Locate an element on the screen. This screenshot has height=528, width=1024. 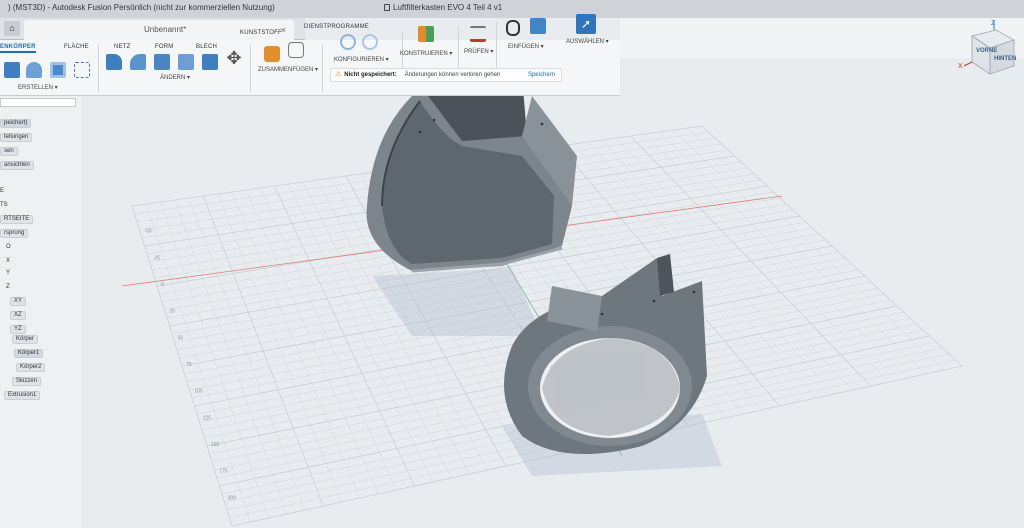
tab-plastic: KUNSTSTOFF is located at coordinates (261, 33).